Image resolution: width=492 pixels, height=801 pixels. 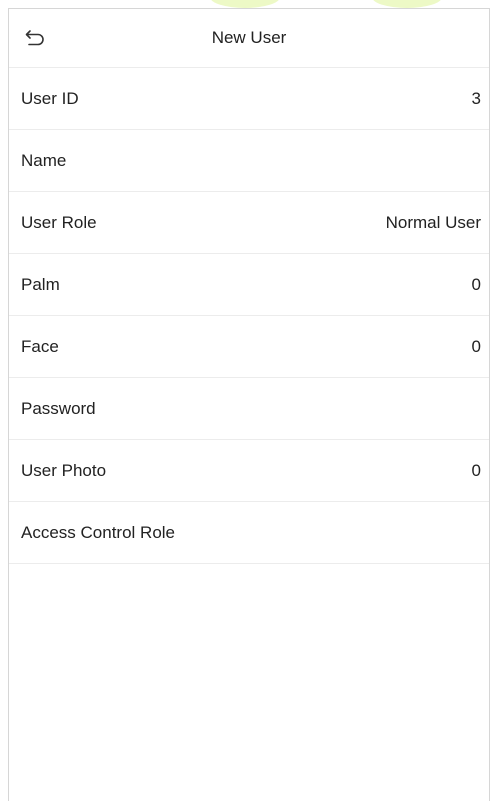 What do you see at coordinates (476, 98) in the screenshot?
I see `row-value: 3` at bounding box center [476, 98].